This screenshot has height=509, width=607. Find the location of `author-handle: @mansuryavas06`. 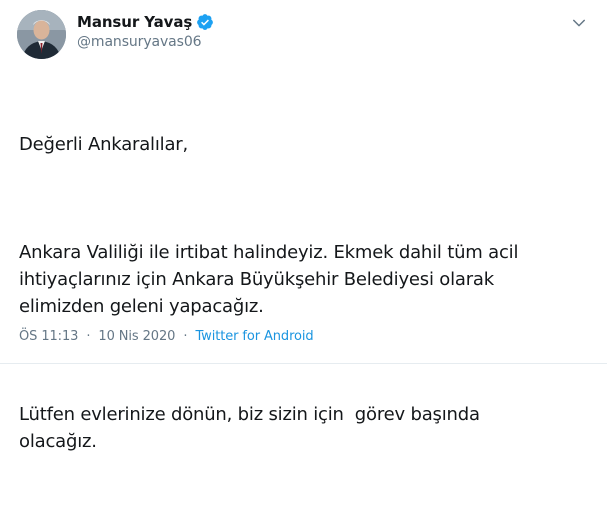

author-handle: @mansuryavas06 is located at coordinates (145, 42).